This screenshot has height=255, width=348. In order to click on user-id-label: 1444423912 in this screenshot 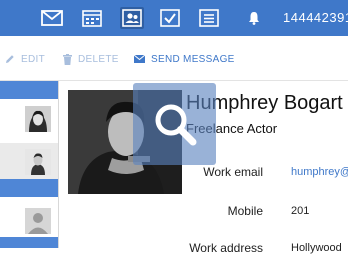, I will do `click(315, 17)`.